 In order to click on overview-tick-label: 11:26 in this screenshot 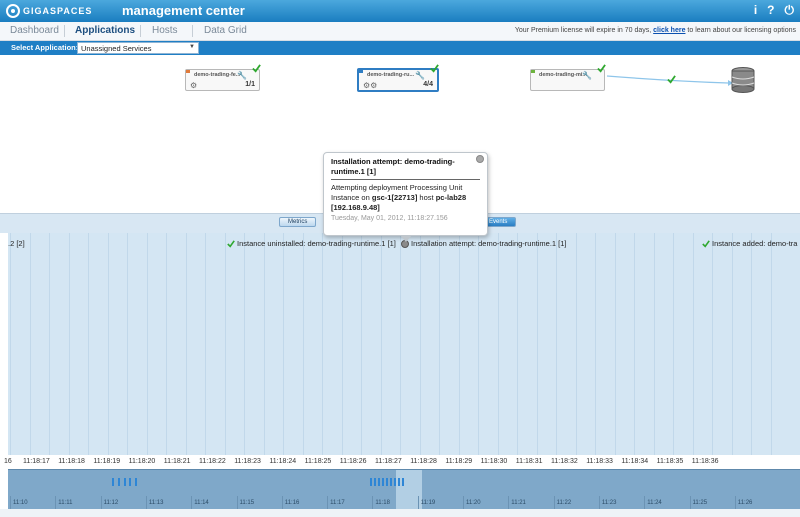, I will do `click(745, 503)`.